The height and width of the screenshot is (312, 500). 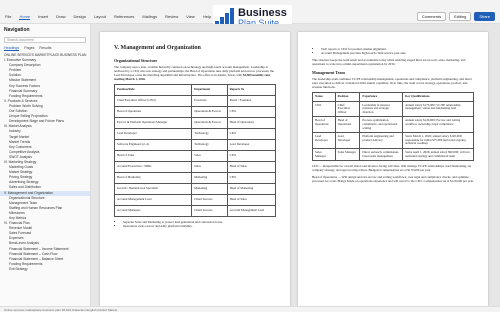 I want to click on nav-heading-item: Exit Strategy, so click(x=45, y=269).